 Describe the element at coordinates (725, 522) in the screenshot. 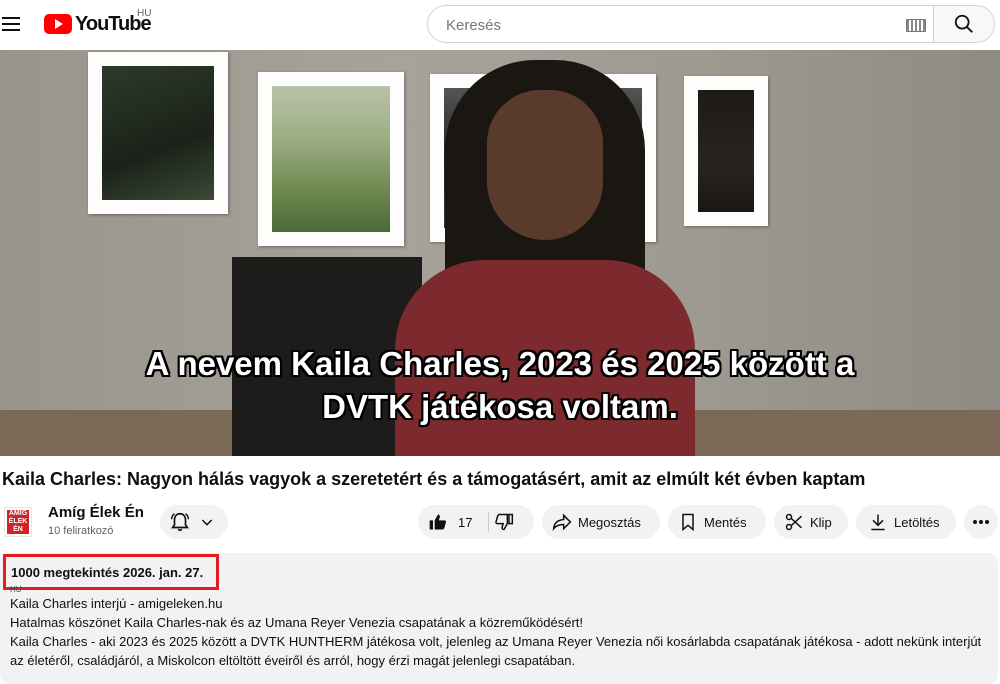

I see `save-label: Mentés` at that location.